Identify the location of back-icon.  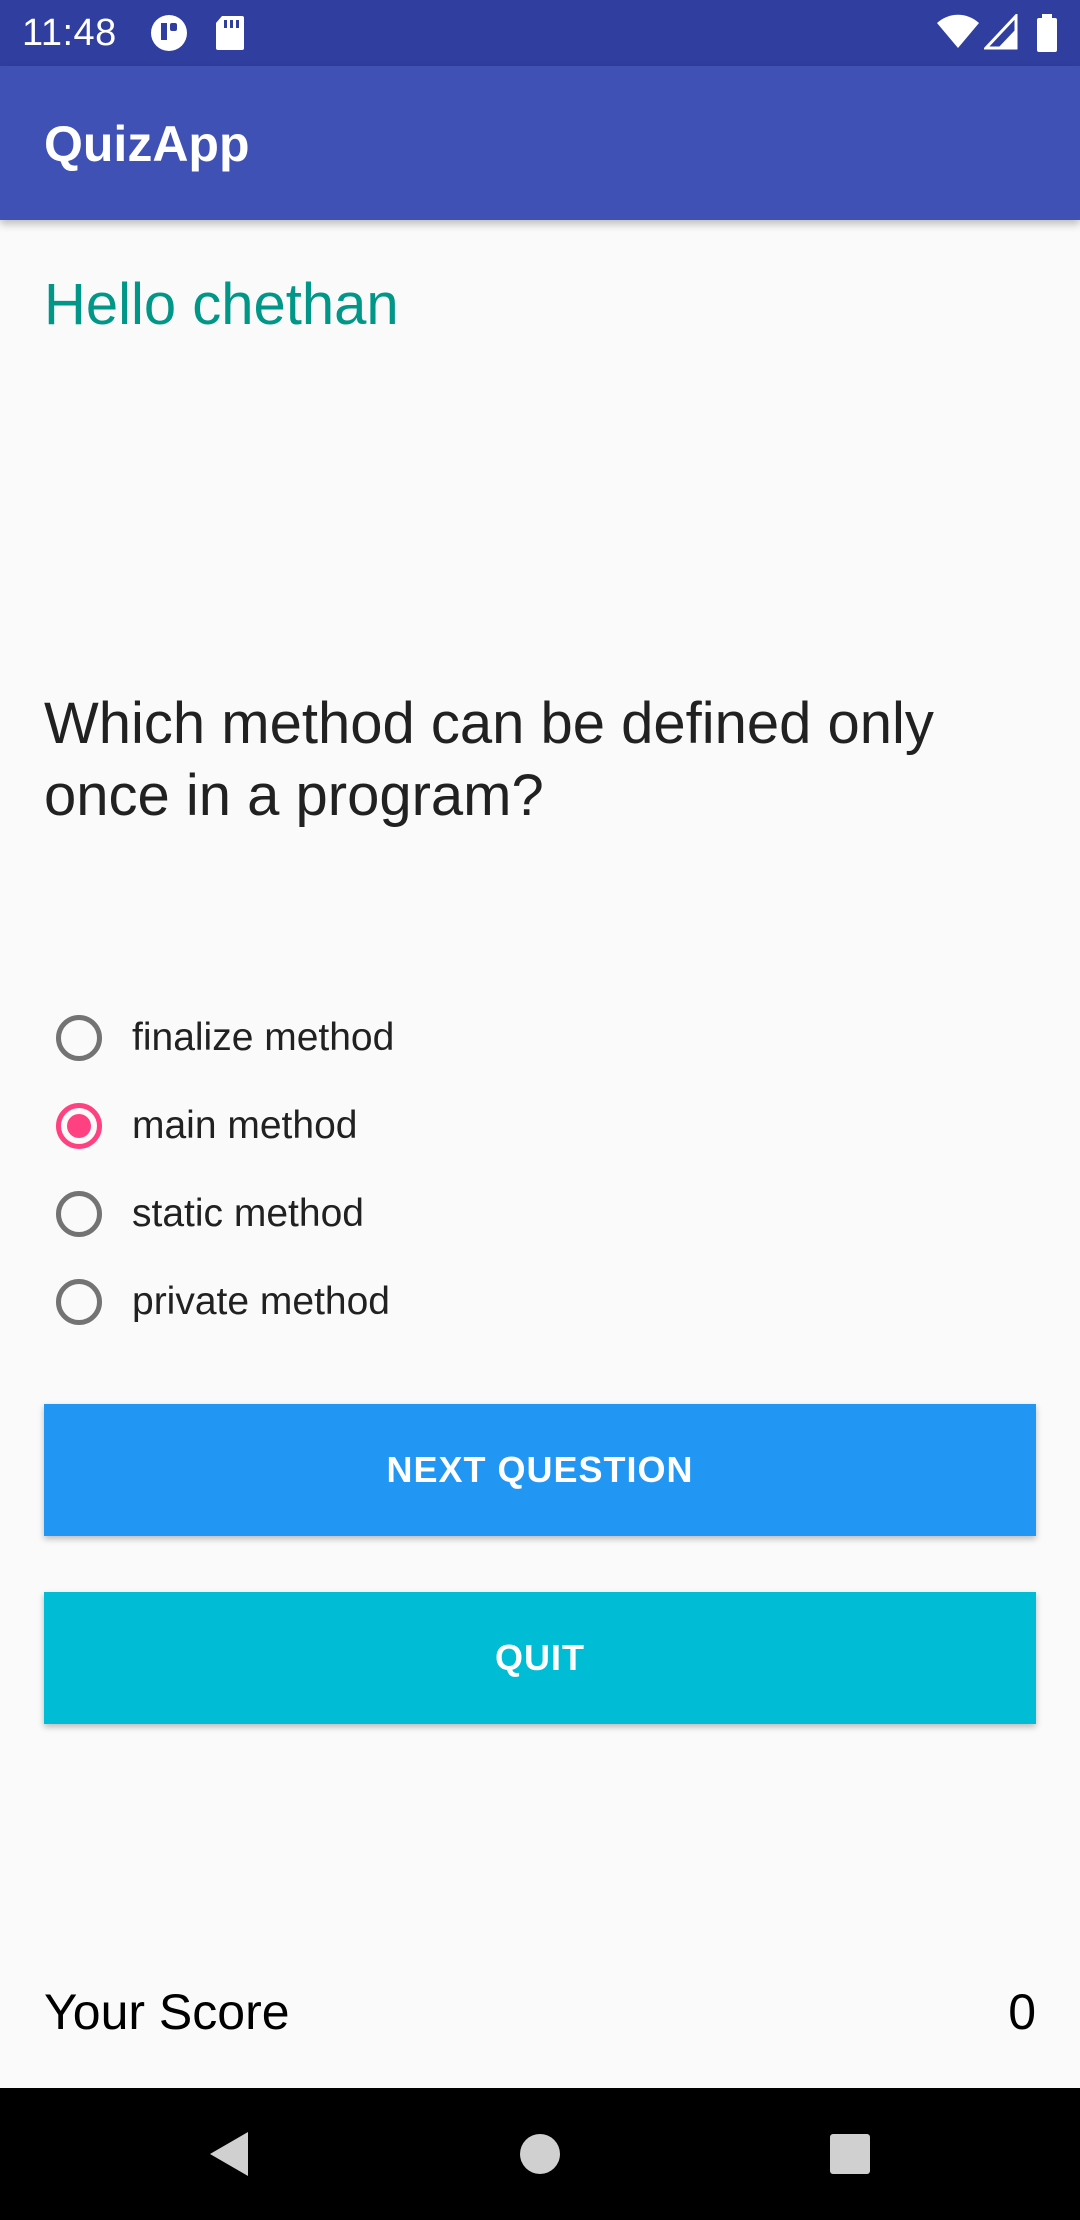
(228, 2154).